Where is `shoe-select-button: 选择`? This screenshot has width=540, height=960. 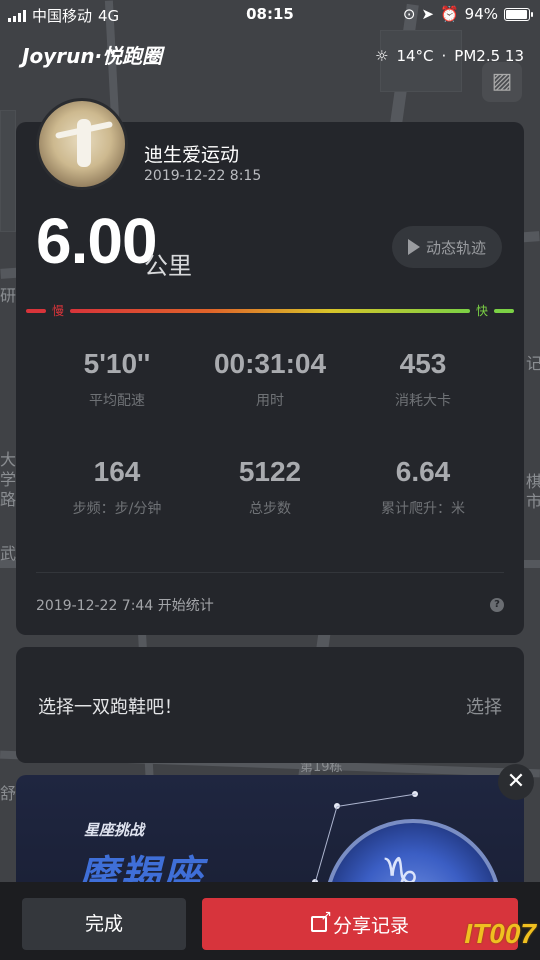 shoe-select-button: 选择 is located at coordinates (484, 706).